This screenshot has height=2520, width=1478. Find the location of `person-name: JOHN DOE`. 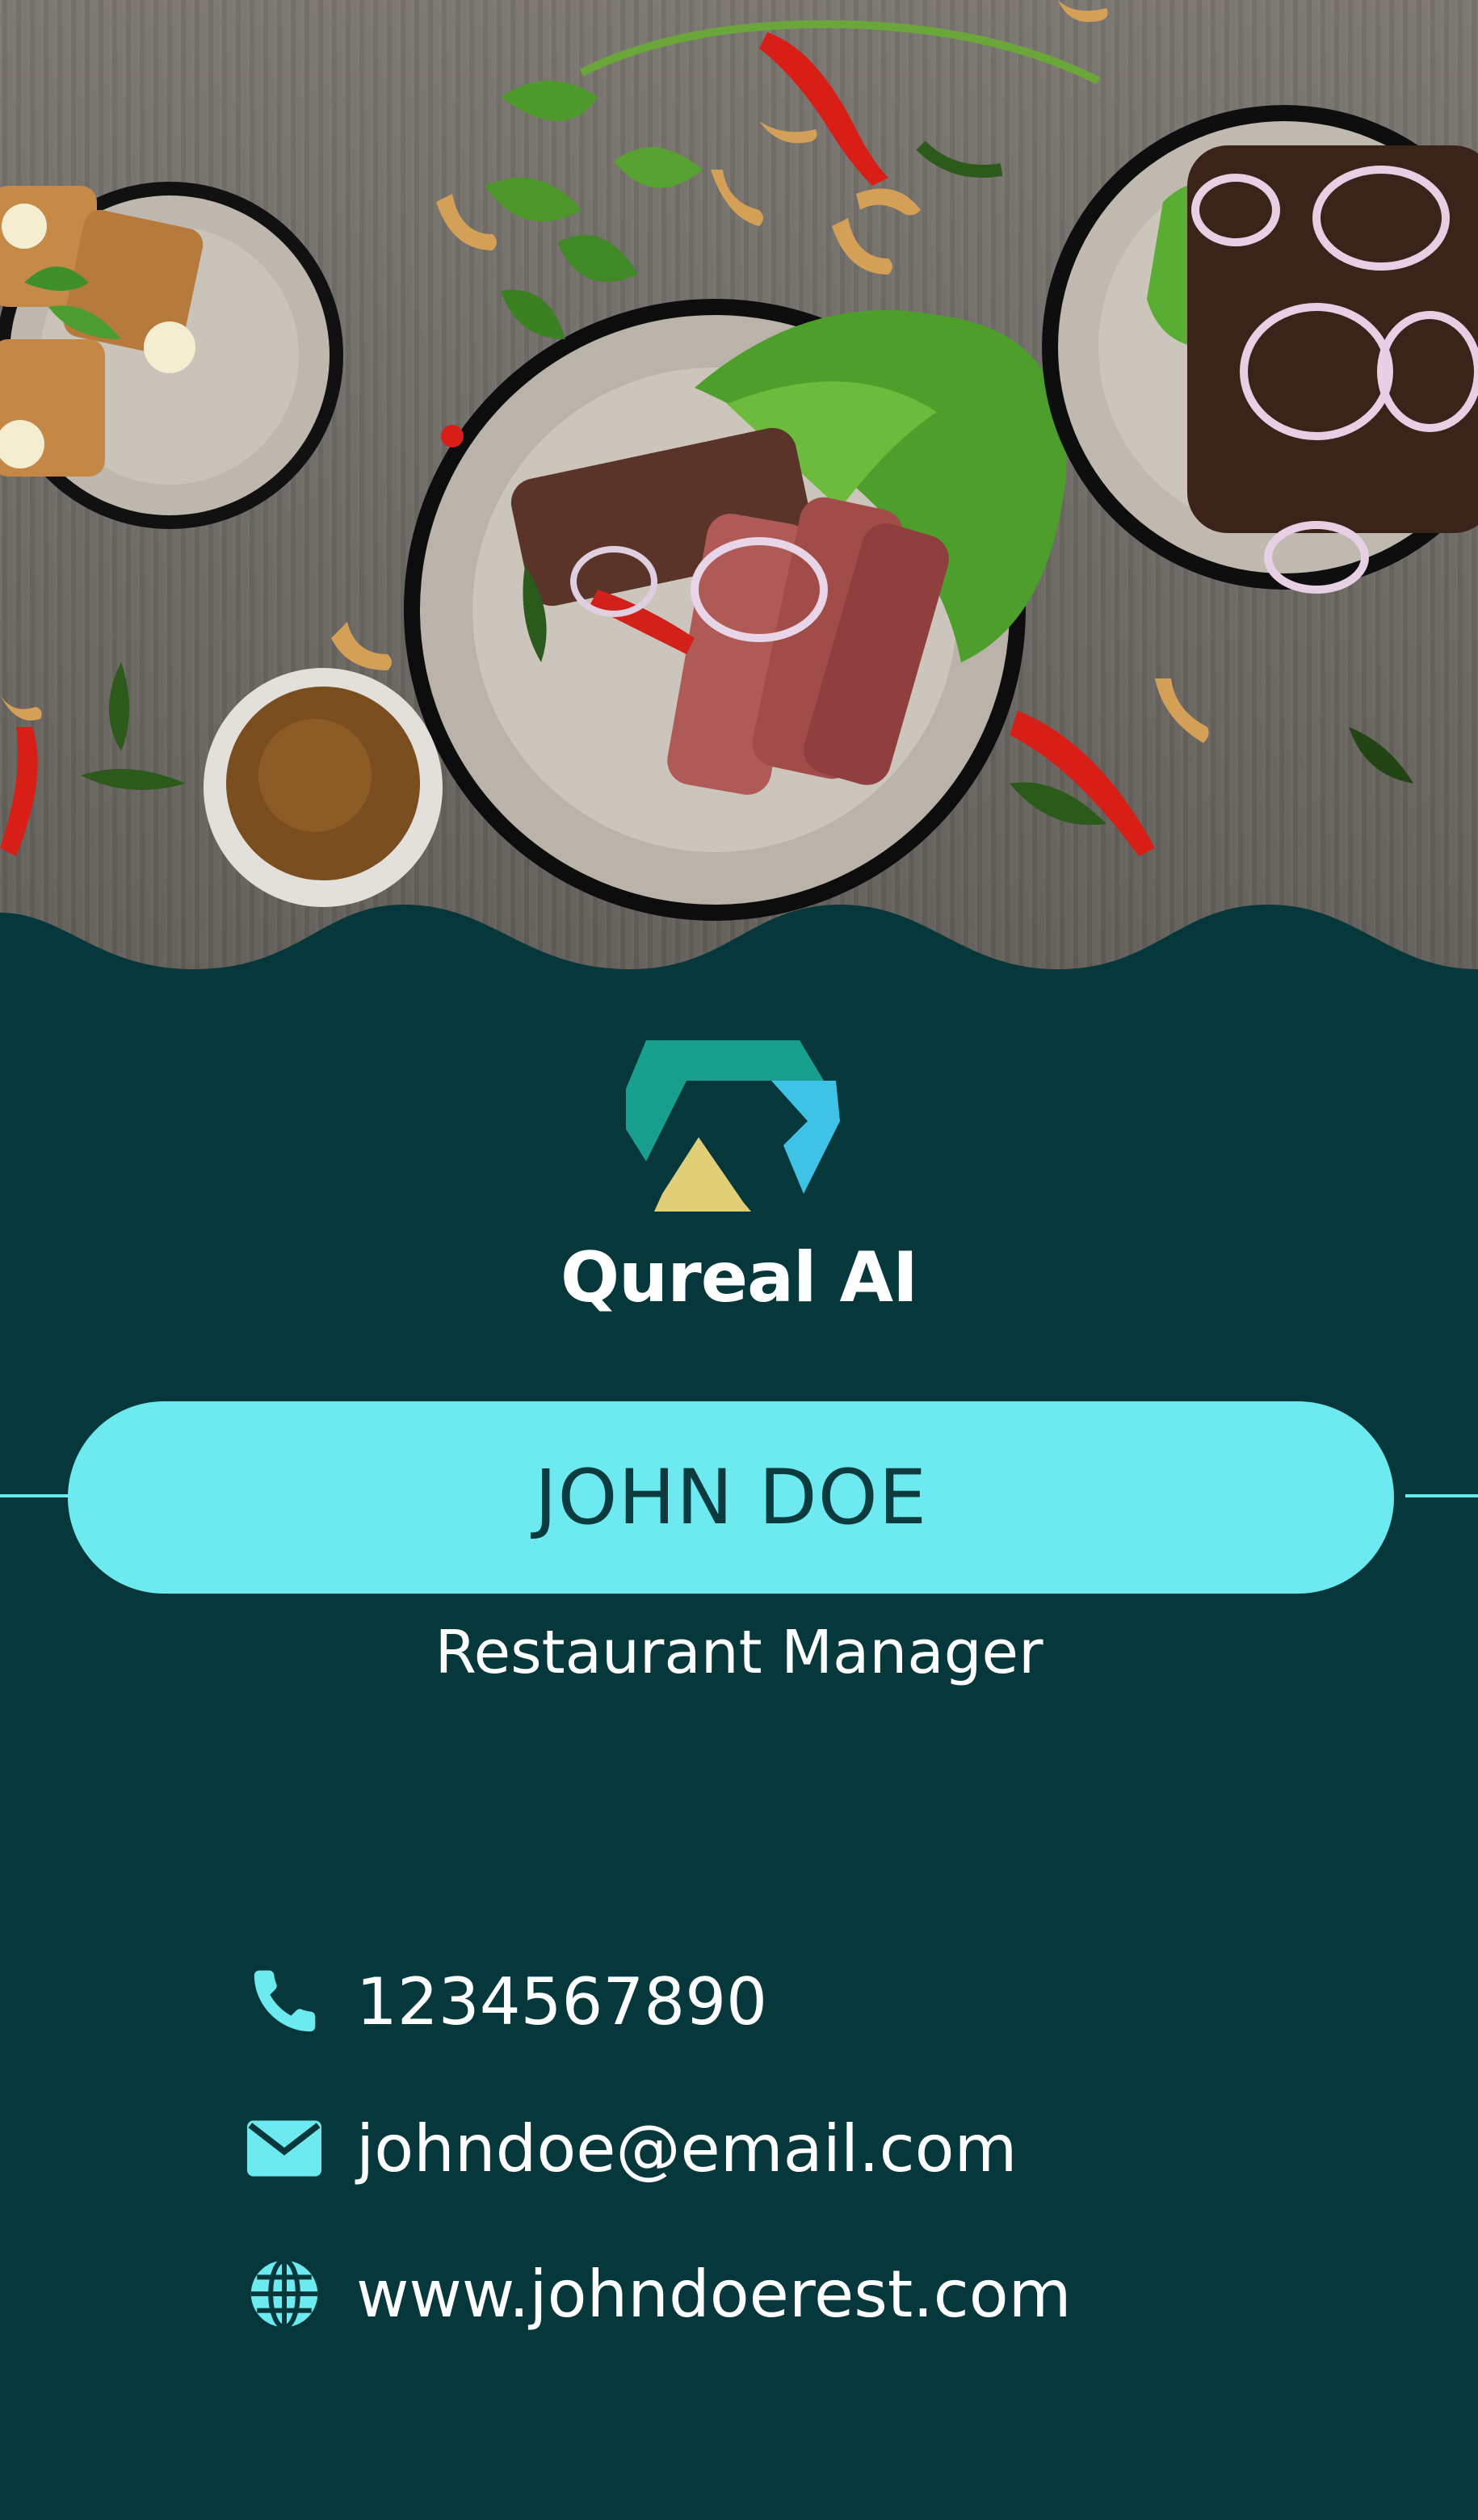

person-name: JOHN DOE is located at coordinates (731, 1497).